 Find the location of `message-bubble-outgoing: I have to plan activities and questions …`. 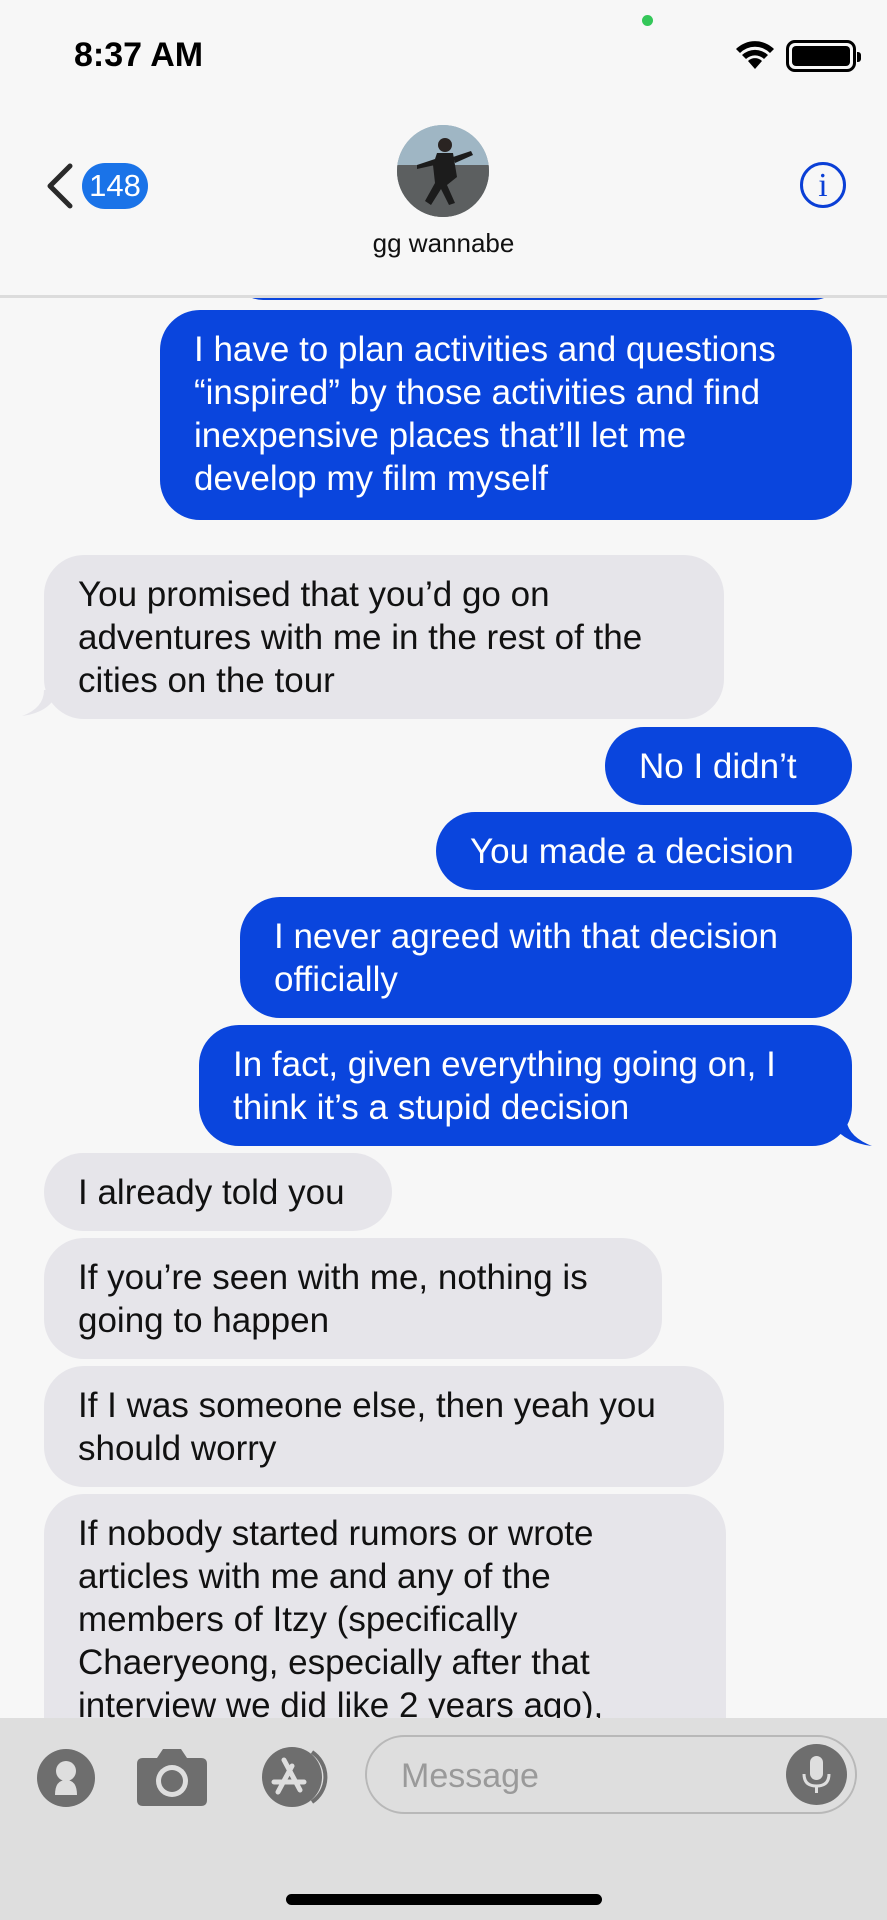

message-bubble-outgoing: I have to plan activities and questions … is located at coordinates (506, 415).